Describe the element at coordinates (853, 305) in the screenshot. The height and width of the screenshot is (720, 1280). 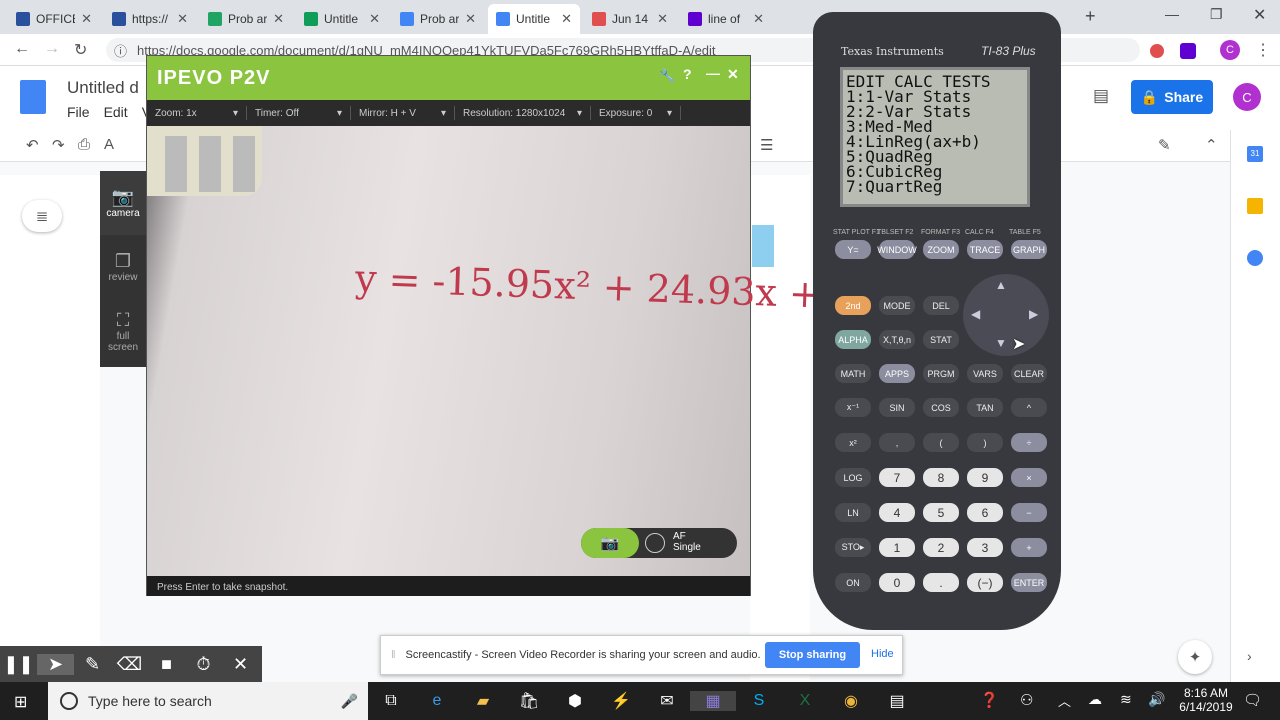
I see `calc-key: 2nd` at that location.